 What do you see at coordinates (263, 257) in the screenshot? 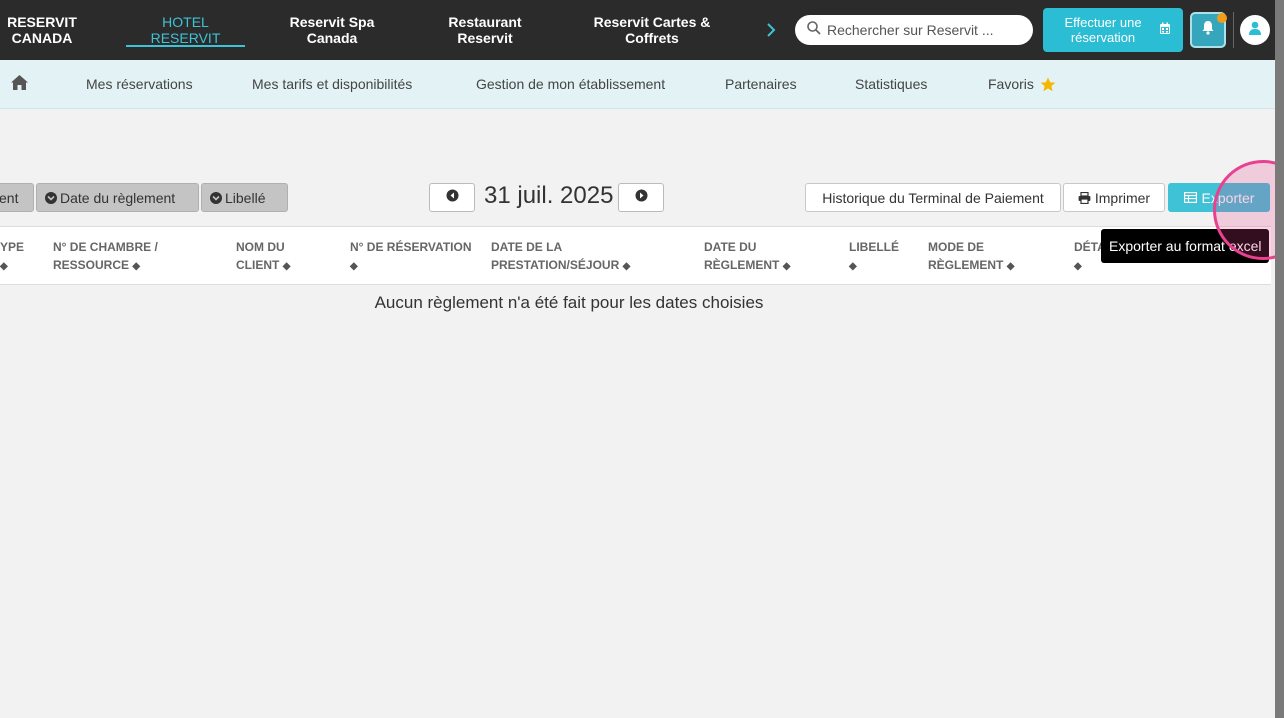
I see `column-header-client-name: NOM DU CLIENT ◆` at bounding box center [263, 257].